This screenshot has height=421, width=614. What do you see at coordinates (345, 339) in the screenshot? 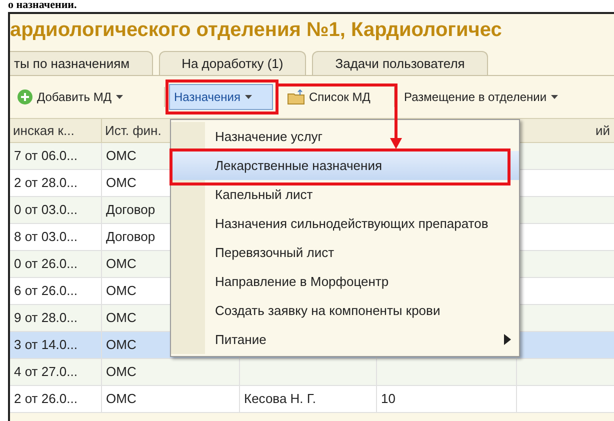
I see `menu-item: Питание` at bounding box center [345, 339].